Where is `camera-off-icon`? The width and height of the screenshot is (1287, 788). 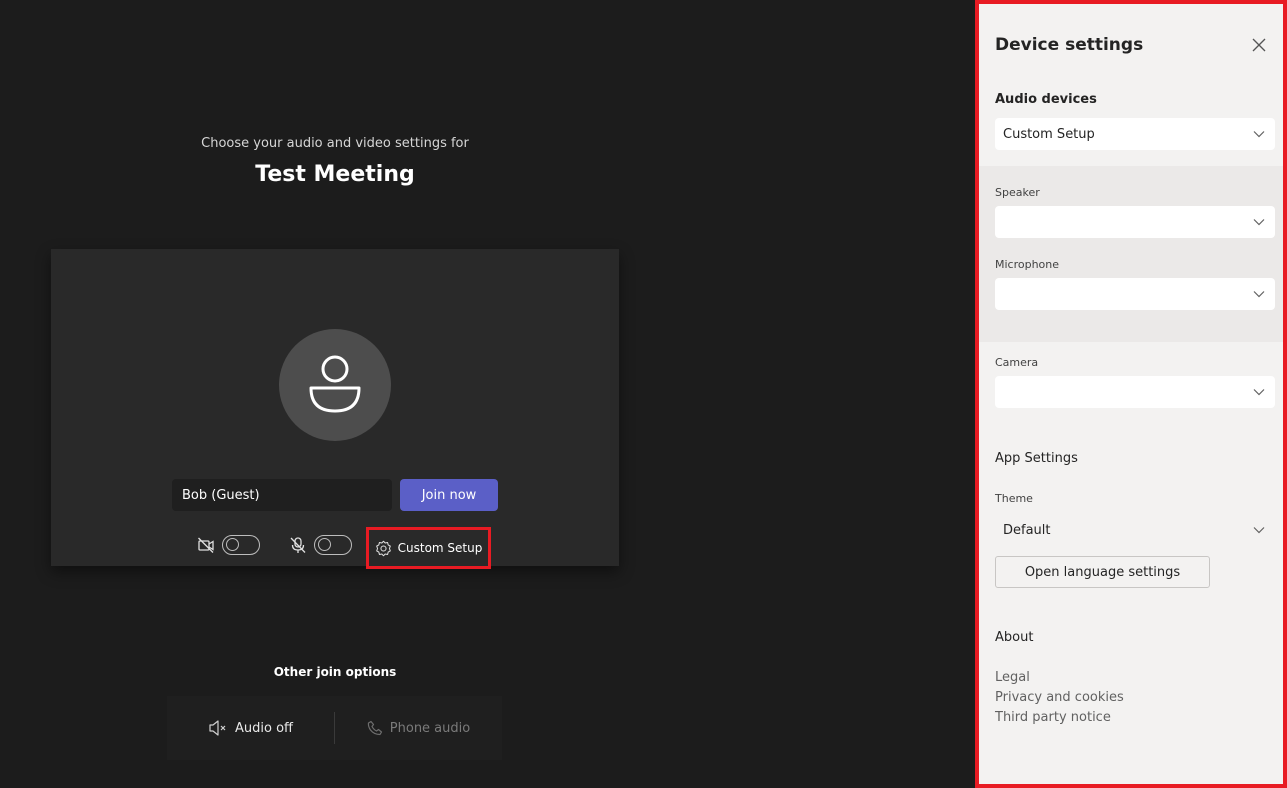
camera-off-icon is located at coordinates (206, 545).